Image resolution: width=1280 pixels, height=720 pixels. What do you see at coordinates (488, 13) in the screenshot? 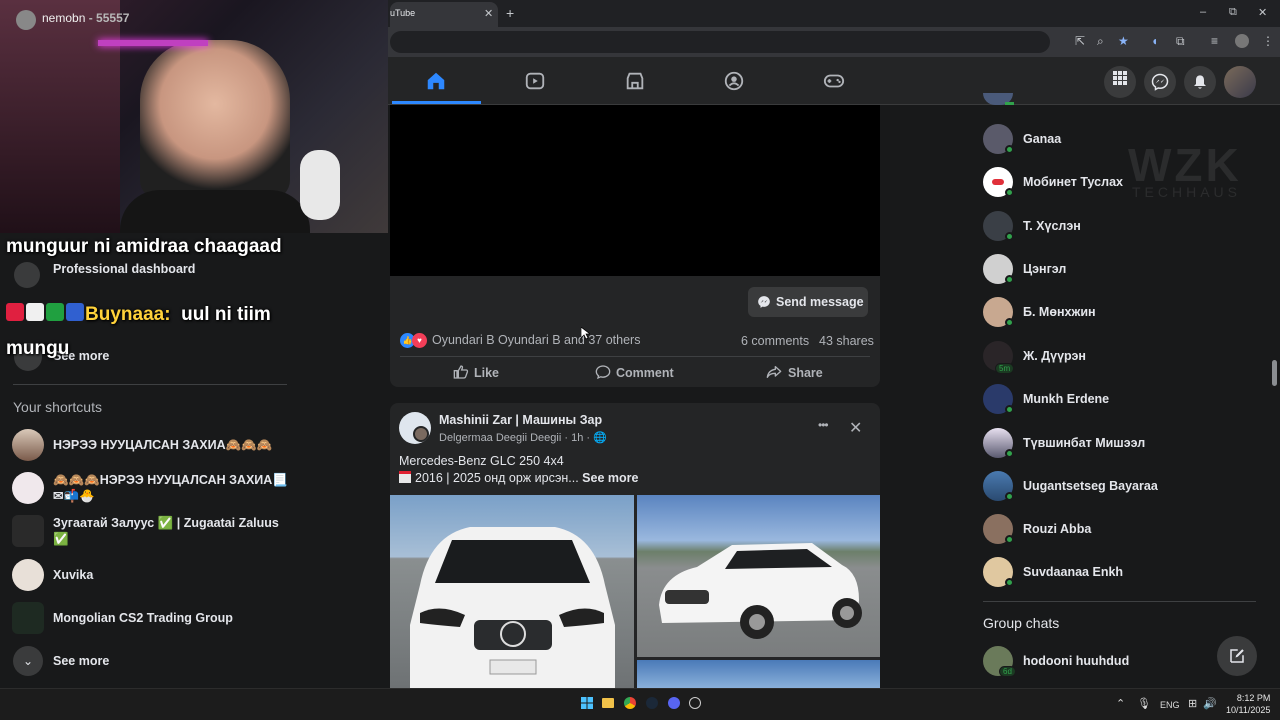
I see `tab-close-icon: ✕` at bounding box center [488, 13].